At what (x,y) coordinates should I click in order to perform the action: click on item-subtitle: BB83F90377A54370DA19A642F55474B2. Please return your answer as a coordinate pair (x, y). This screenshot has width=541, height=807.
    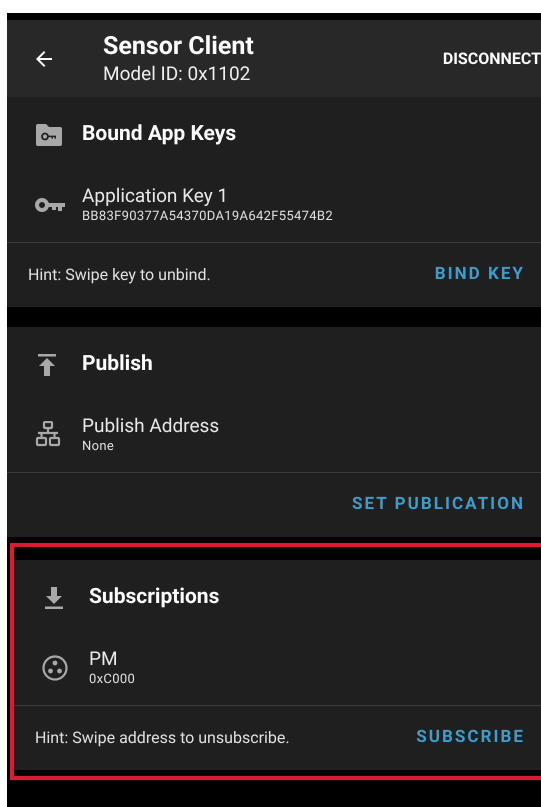
    Looking at the image, I should click on (207, 217).